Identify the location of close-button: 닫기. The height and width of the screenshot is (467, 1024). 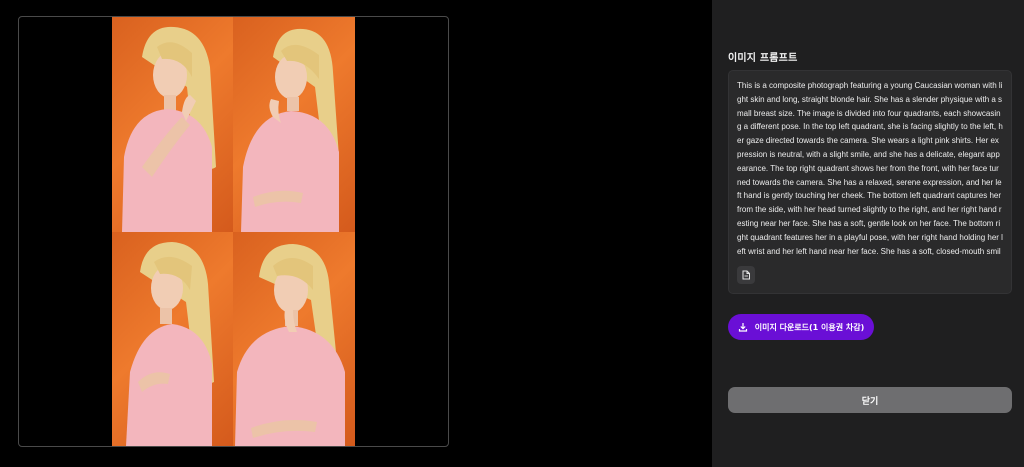
(870, 400).